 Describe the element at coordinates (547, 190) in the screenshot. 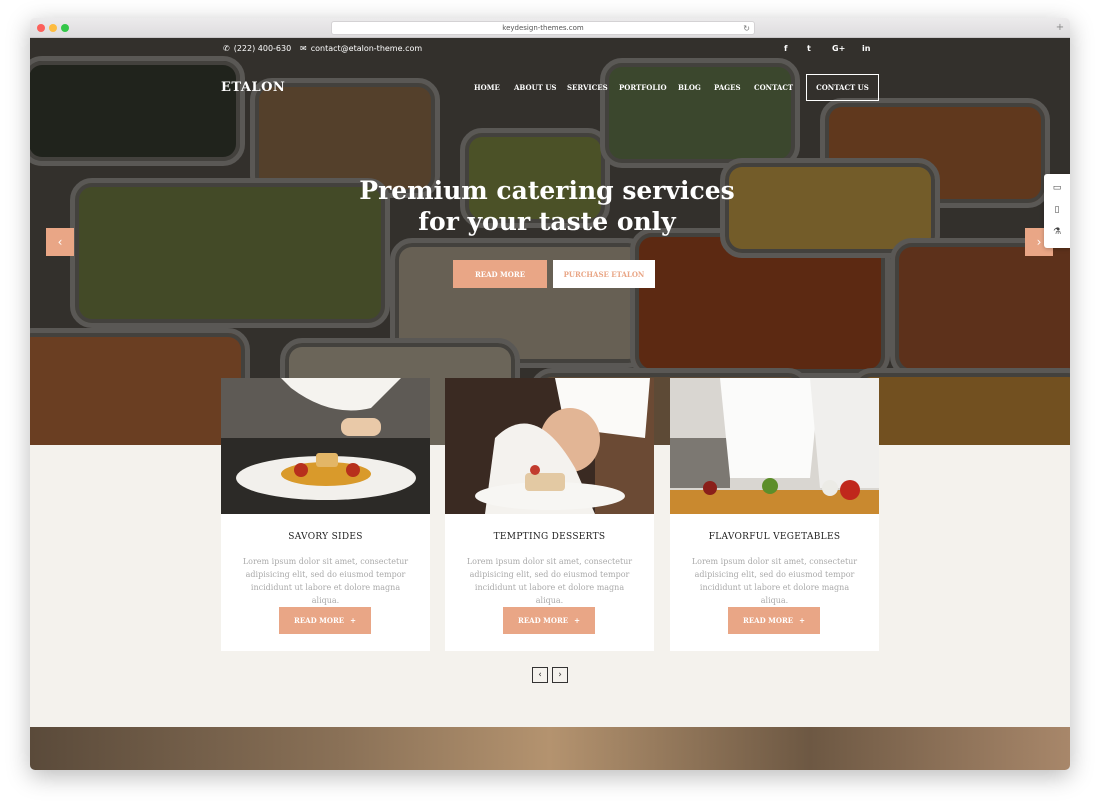

I see `hero-title-line-1: Premium catering services` at that location.